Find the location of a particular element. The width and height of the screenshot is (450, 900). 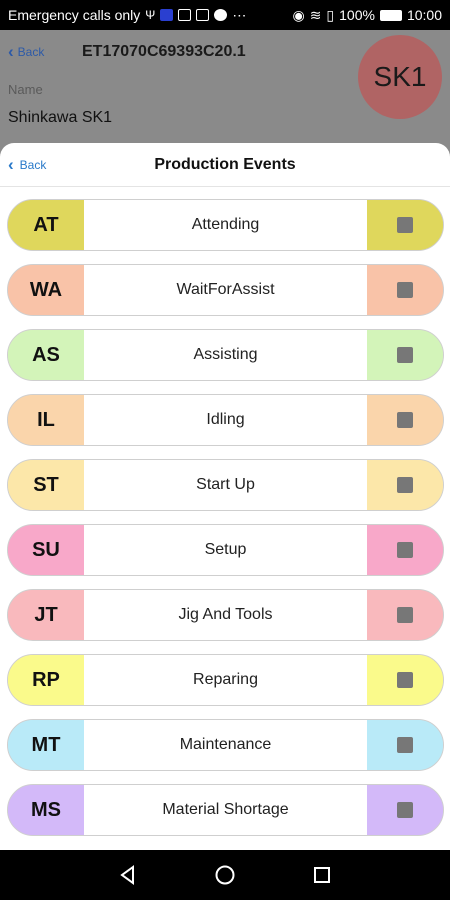

event-name: Material Shortage is located at coordinates (225, 810).